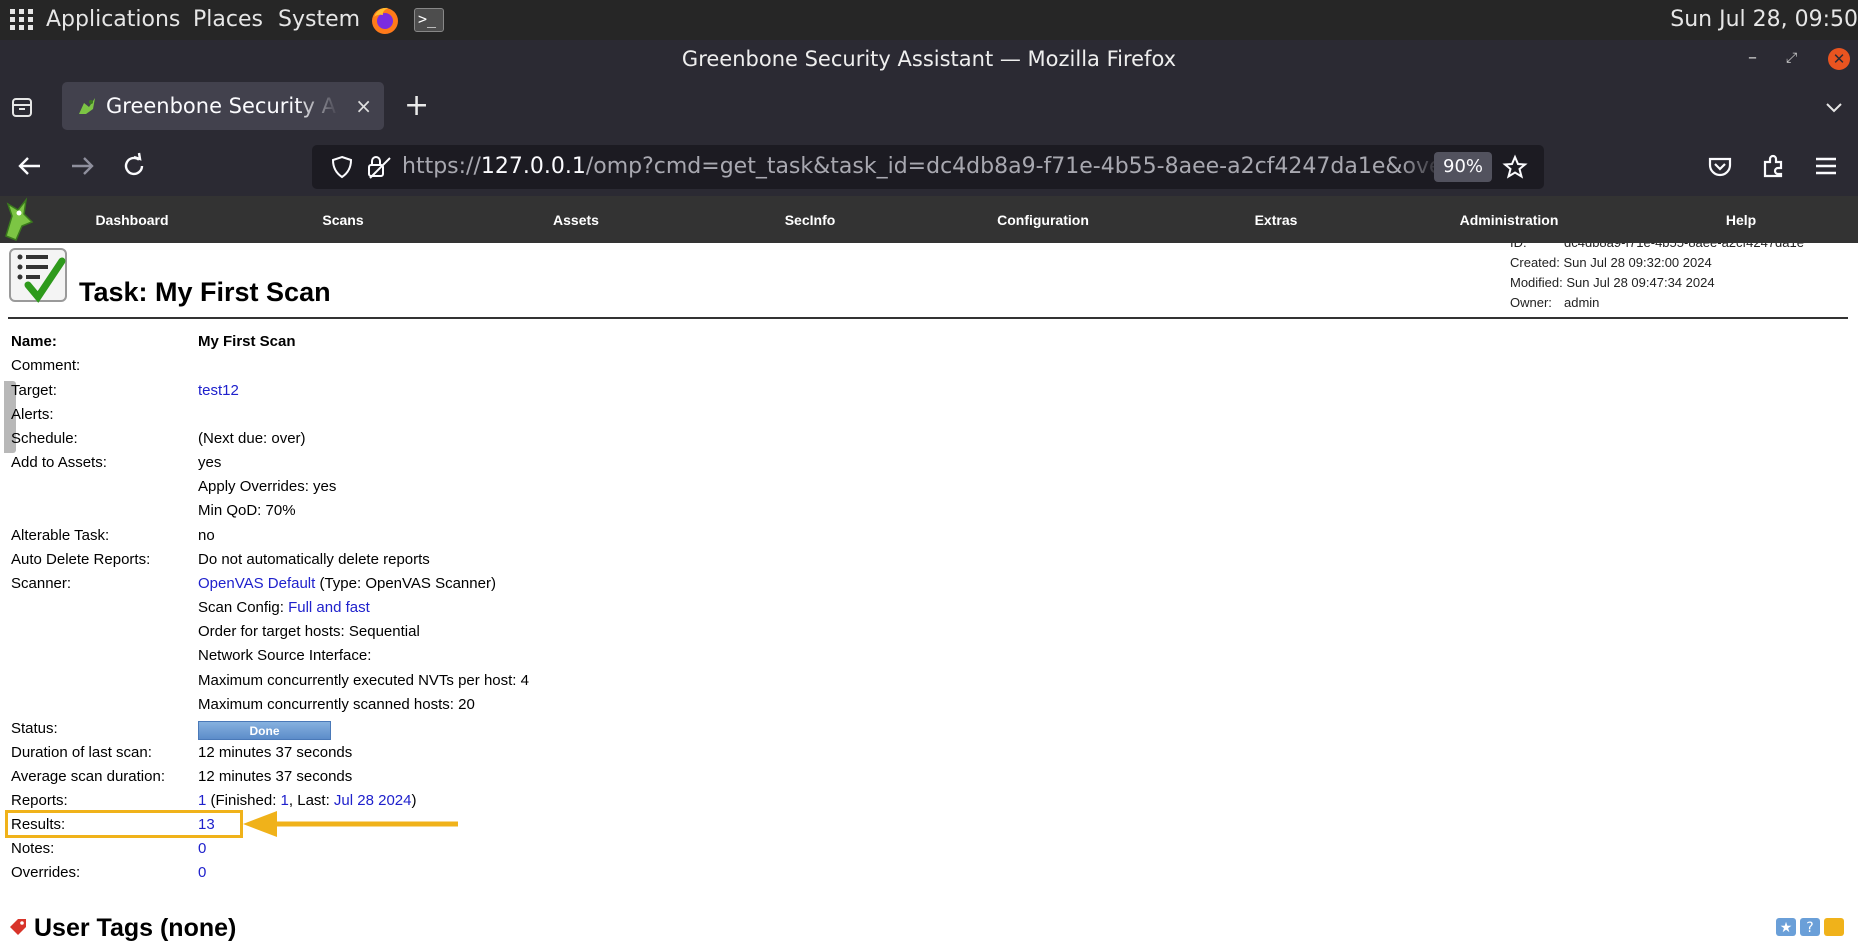  Describe the element at coordinates (363, 106) in the screenshot. I see `close-tab-icon: ×` at that location.